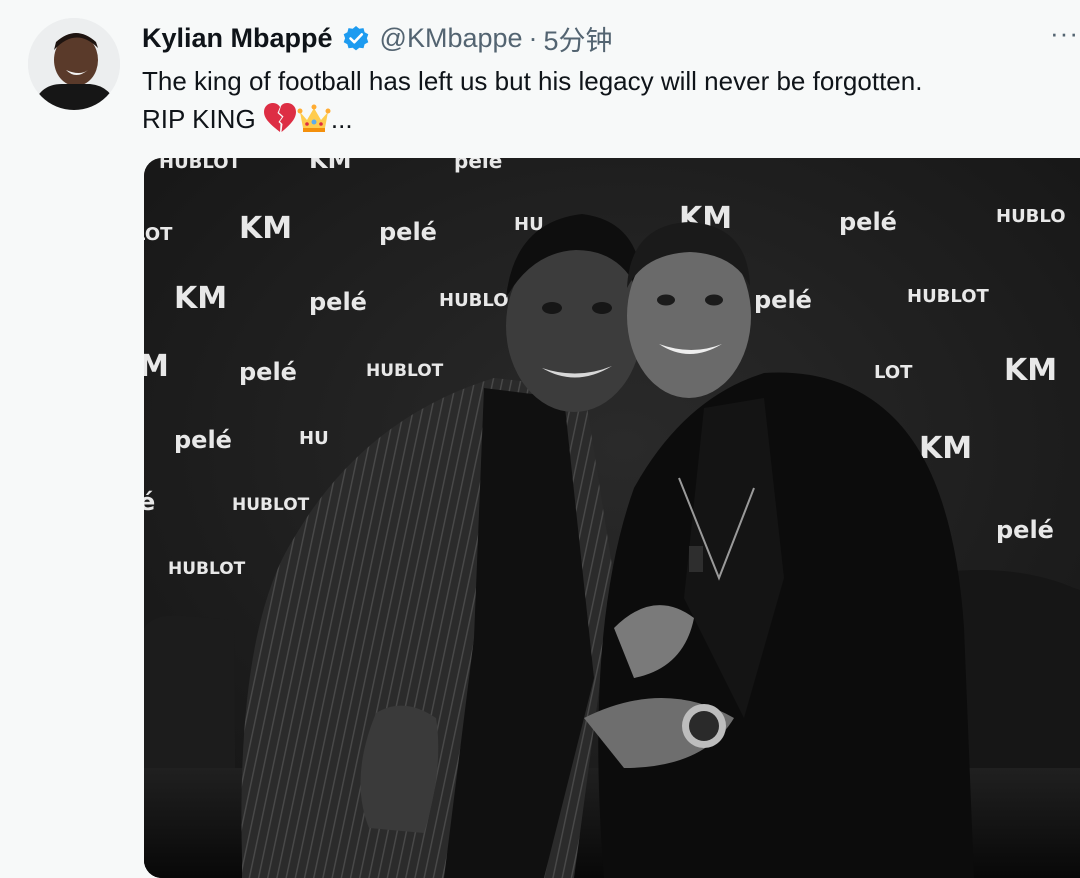  I want to click on broken-heart-icon, so click(280, 118).